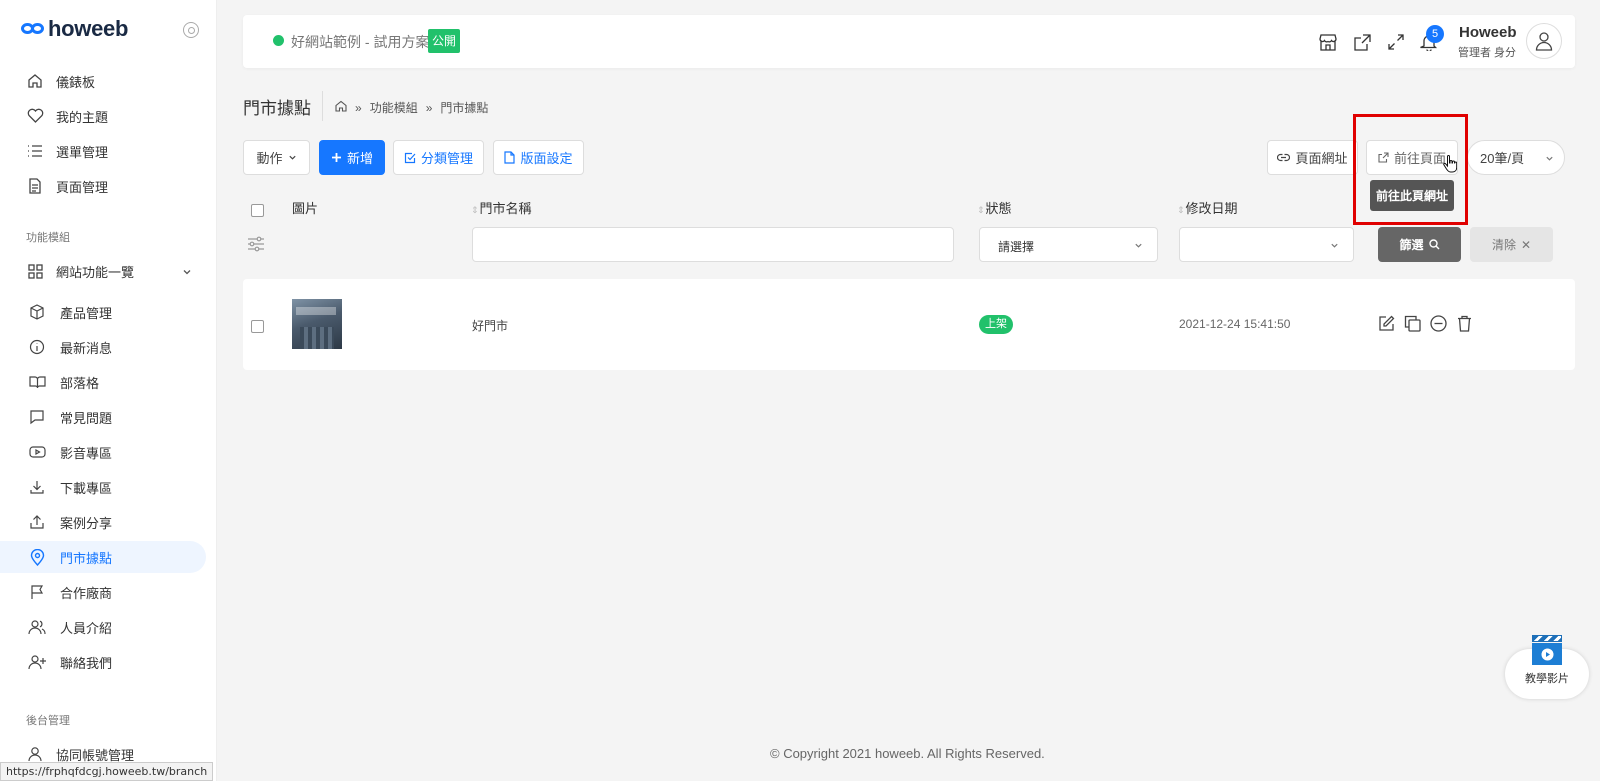  I want to click on sidebar-item-label: 最新消息, so click(86, 348).